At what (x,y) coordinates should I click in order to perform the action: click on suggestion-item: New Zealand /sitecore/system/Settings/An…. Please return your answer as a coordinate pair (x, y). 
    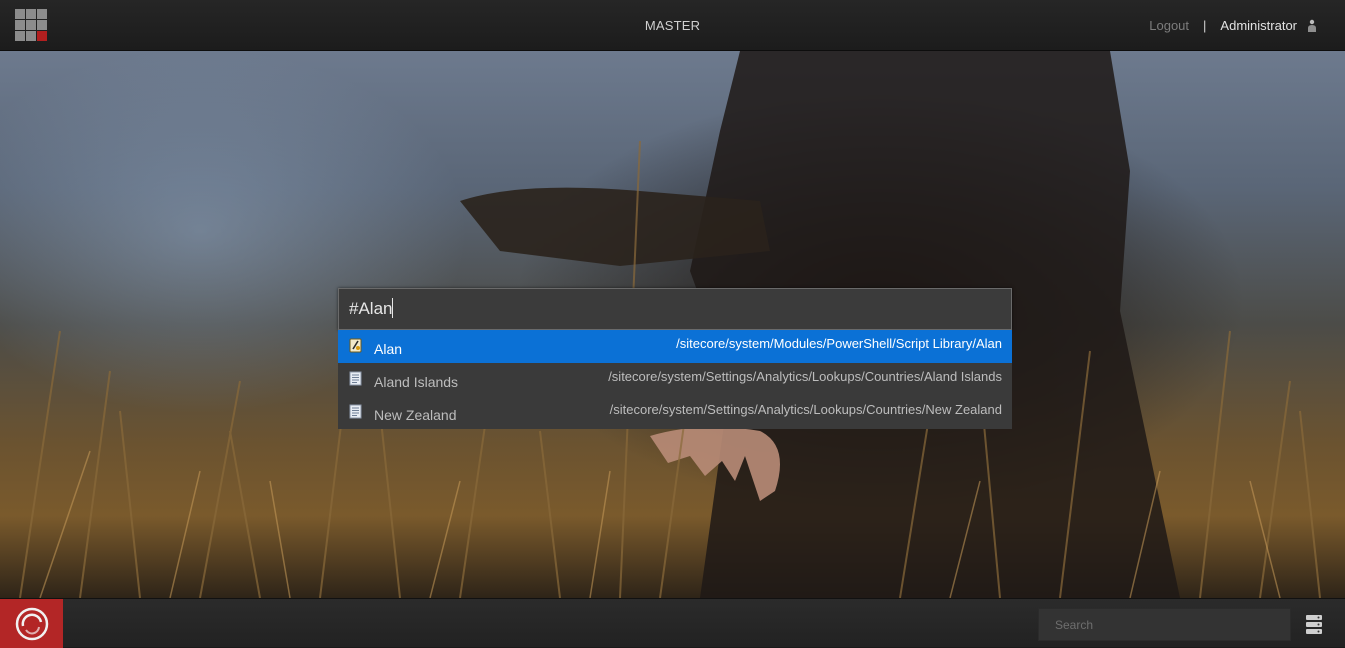
    Looking at the image, I should click on (675, 412).